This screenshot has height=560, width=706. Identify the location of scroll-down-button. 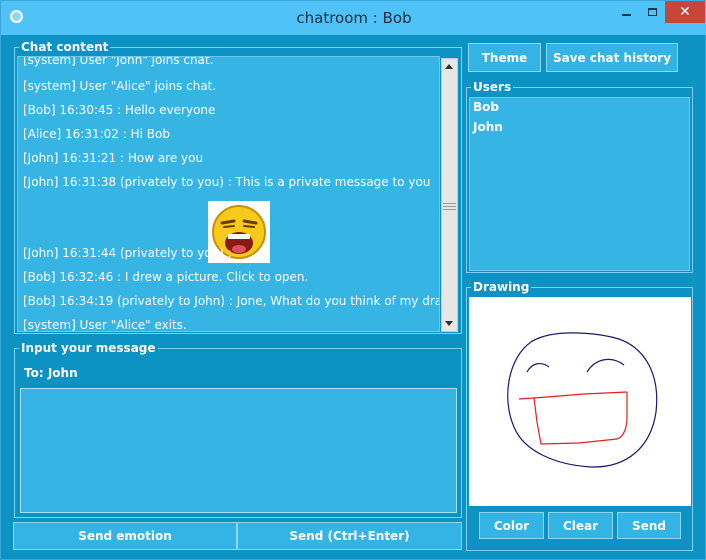
(449, 323).